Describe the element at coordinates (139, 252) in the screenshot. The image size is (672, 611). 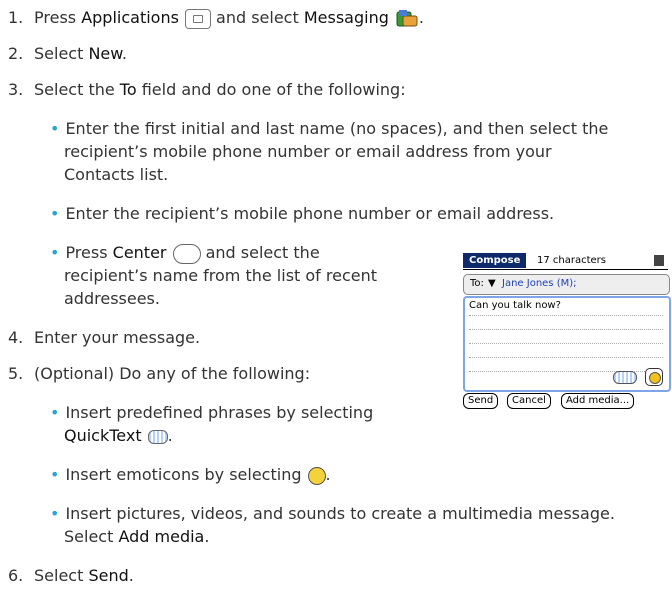
I see `center-label: Center` at that location.